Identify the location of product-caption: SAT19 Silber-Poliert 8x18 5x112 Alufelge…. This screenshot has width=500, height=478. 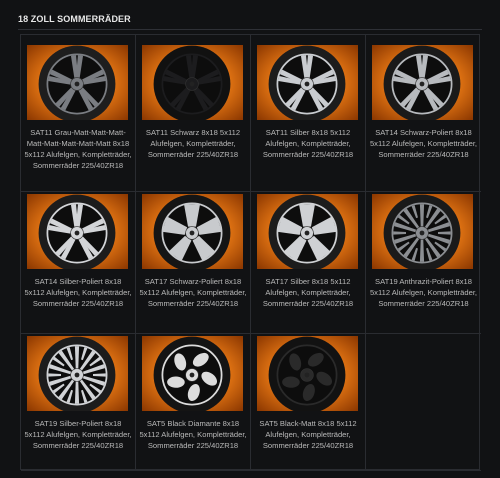
(78, 434).